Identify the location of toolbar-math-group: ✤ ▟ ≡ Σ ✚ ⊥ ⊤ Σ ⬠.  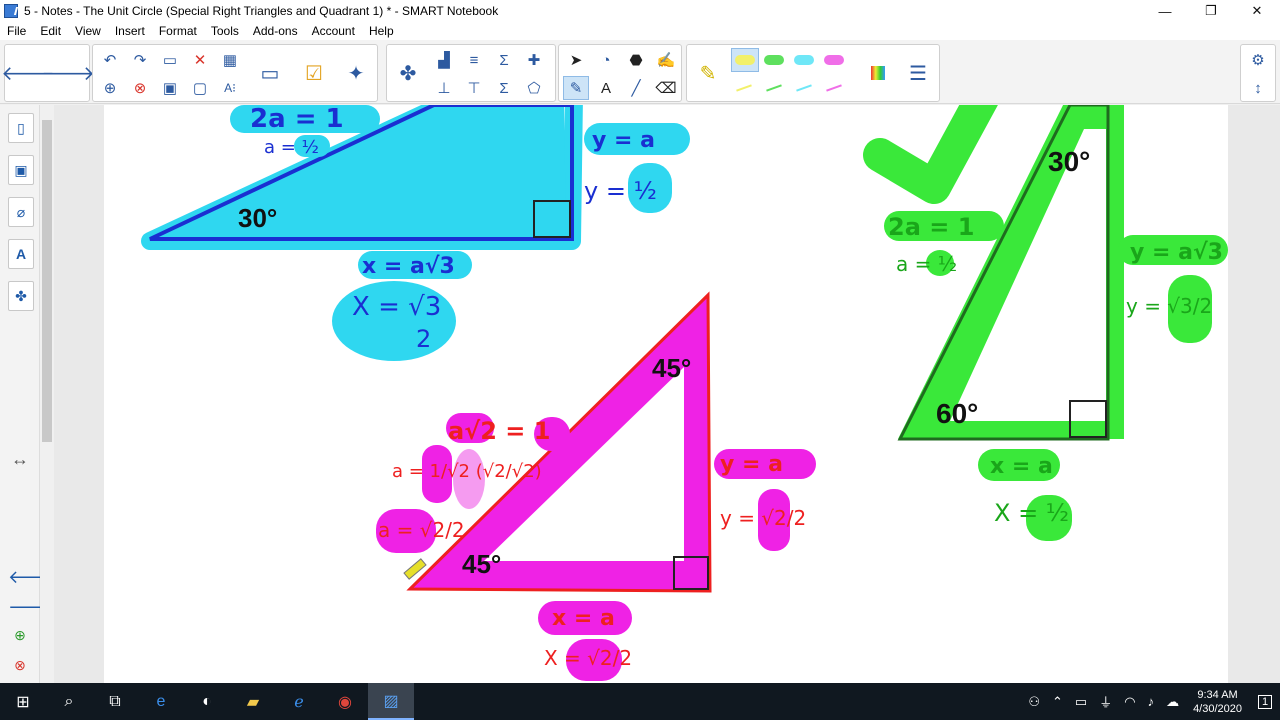
(471, 73).